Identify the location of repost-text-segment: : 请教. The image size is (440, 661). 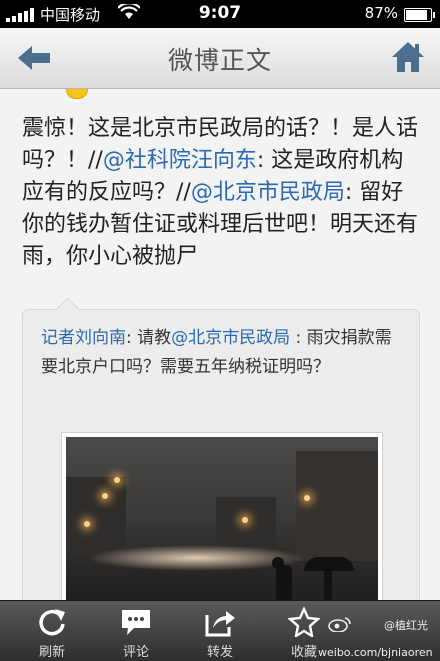
(149, 338).